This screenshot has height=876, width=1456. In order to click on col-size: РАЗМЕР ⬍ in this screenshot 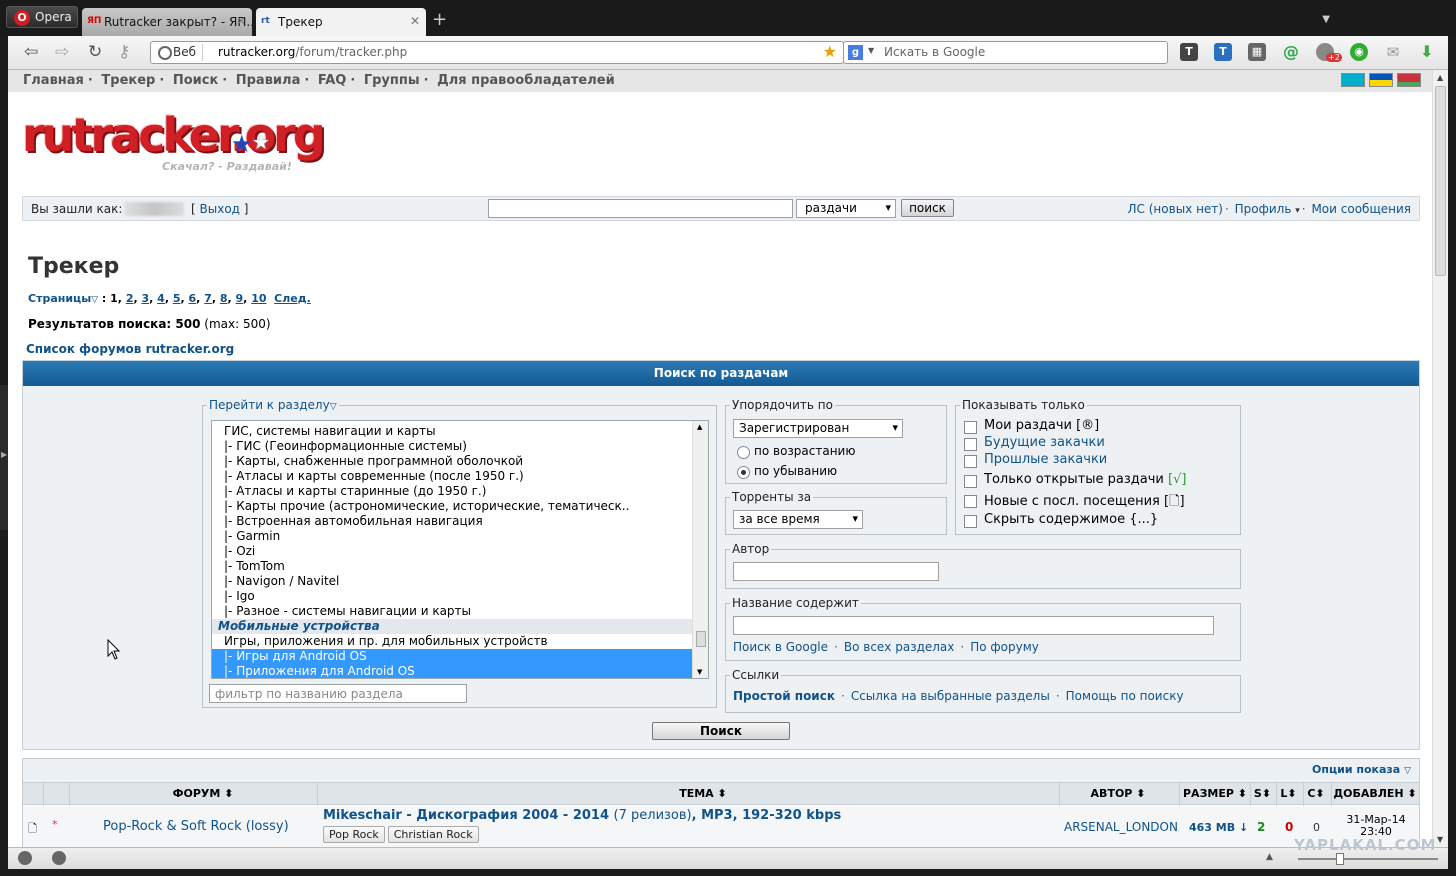, I will do `click(1215, 793)`.